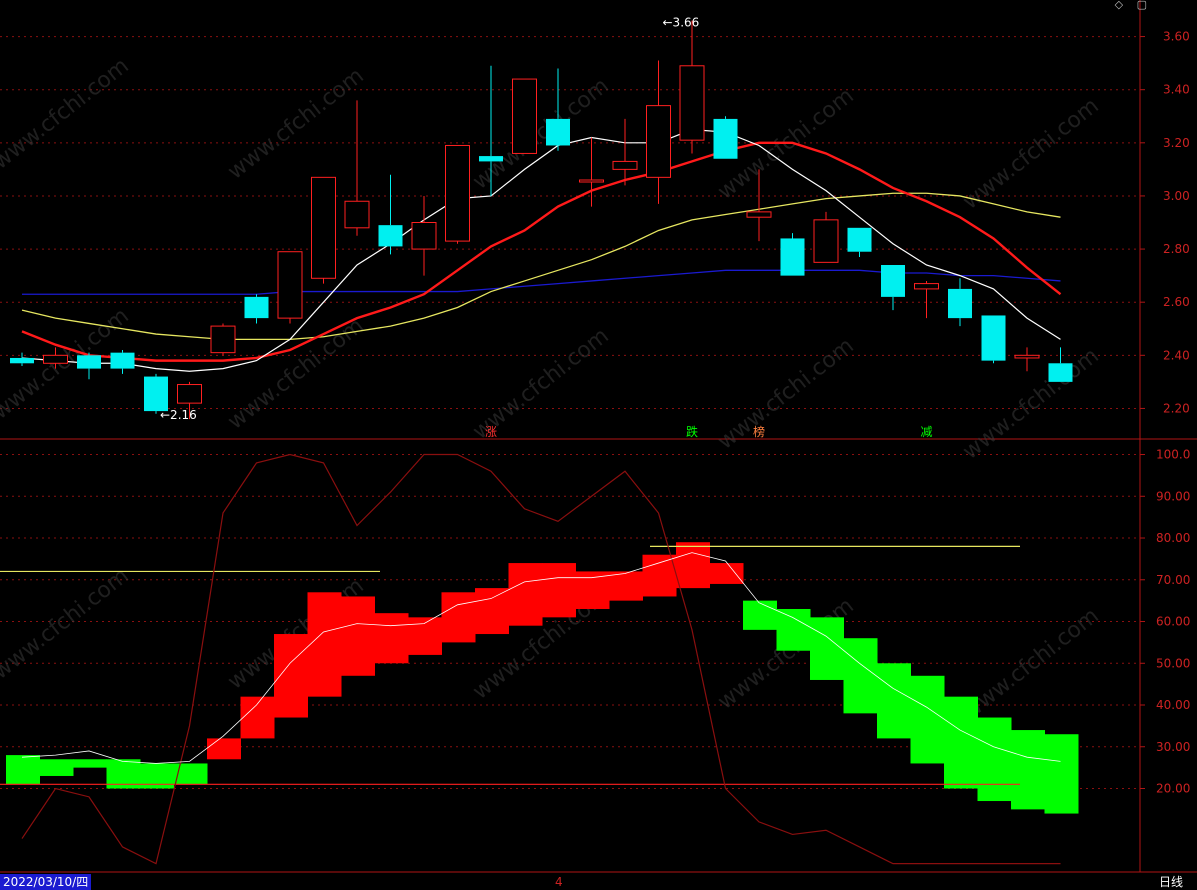 This screenshot has height=890, width=1197. What do you see at coordinates (1126, 5) in the screenshot?
I see `top-icons: ◇ ▢` at bounding box center [1126, 5].